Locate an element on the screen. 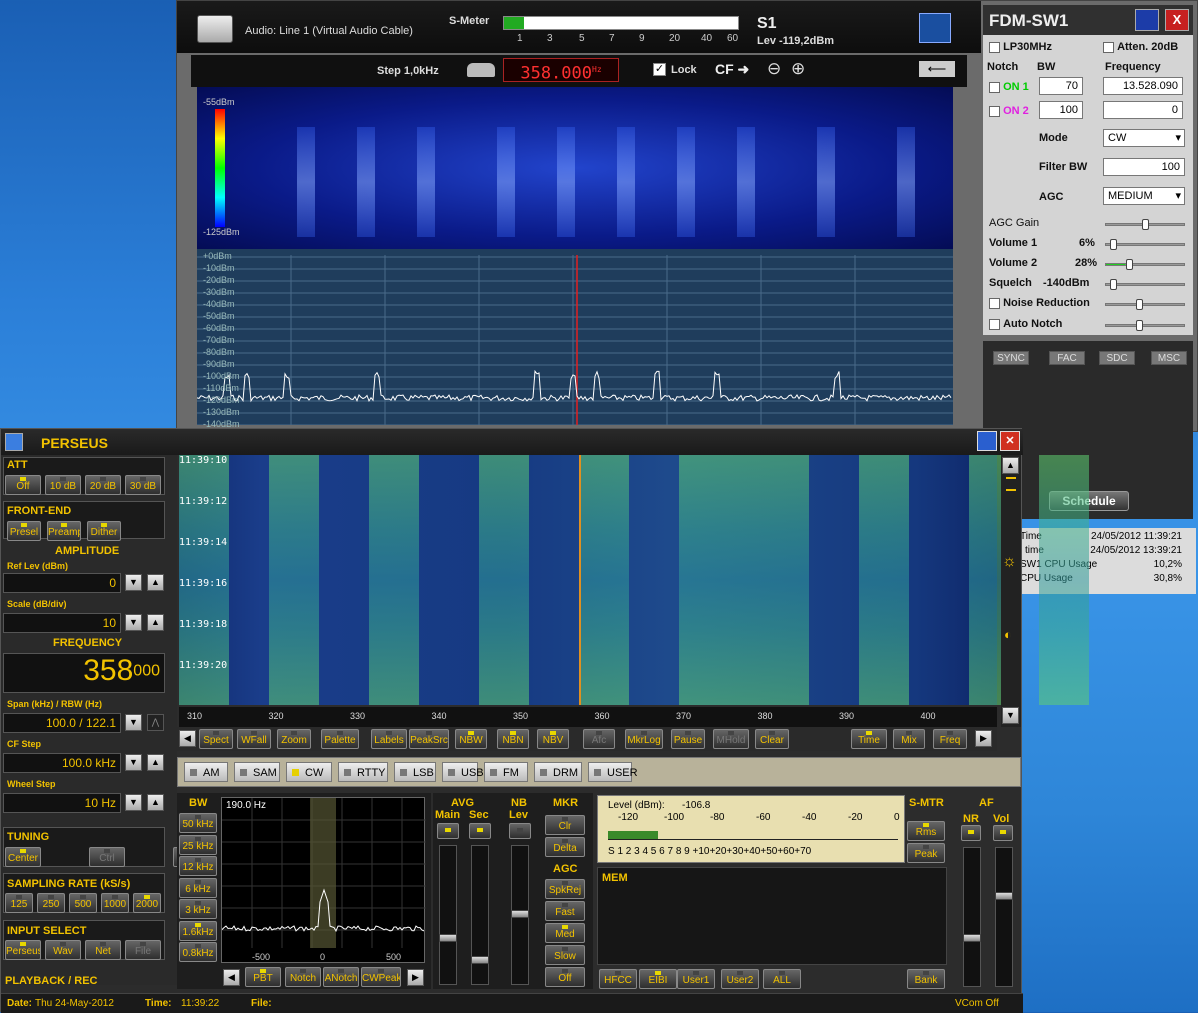 The image size is (1198, 1013). filter-button: PBT is located at coordinates (263, 977).